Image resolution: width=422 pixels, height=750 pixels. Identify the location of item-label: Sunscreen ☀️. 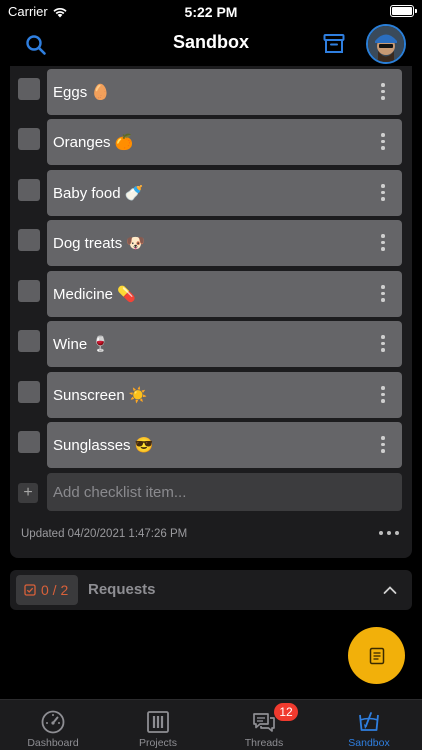
(100, 395).